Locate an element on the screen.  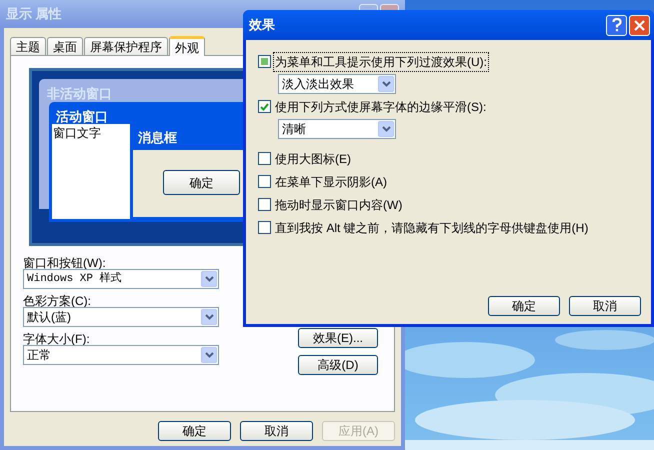
checkbox-label: 在菜单下显示阴影(A) is located at coordinates (331, 182).